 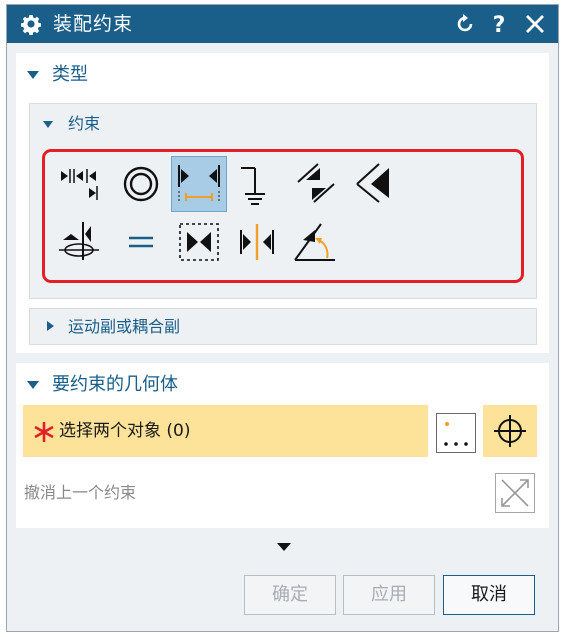 What do you see at coordinates (315, 242) in the screenshot?
I see `angle-icon` at bounding box center [315, 242].